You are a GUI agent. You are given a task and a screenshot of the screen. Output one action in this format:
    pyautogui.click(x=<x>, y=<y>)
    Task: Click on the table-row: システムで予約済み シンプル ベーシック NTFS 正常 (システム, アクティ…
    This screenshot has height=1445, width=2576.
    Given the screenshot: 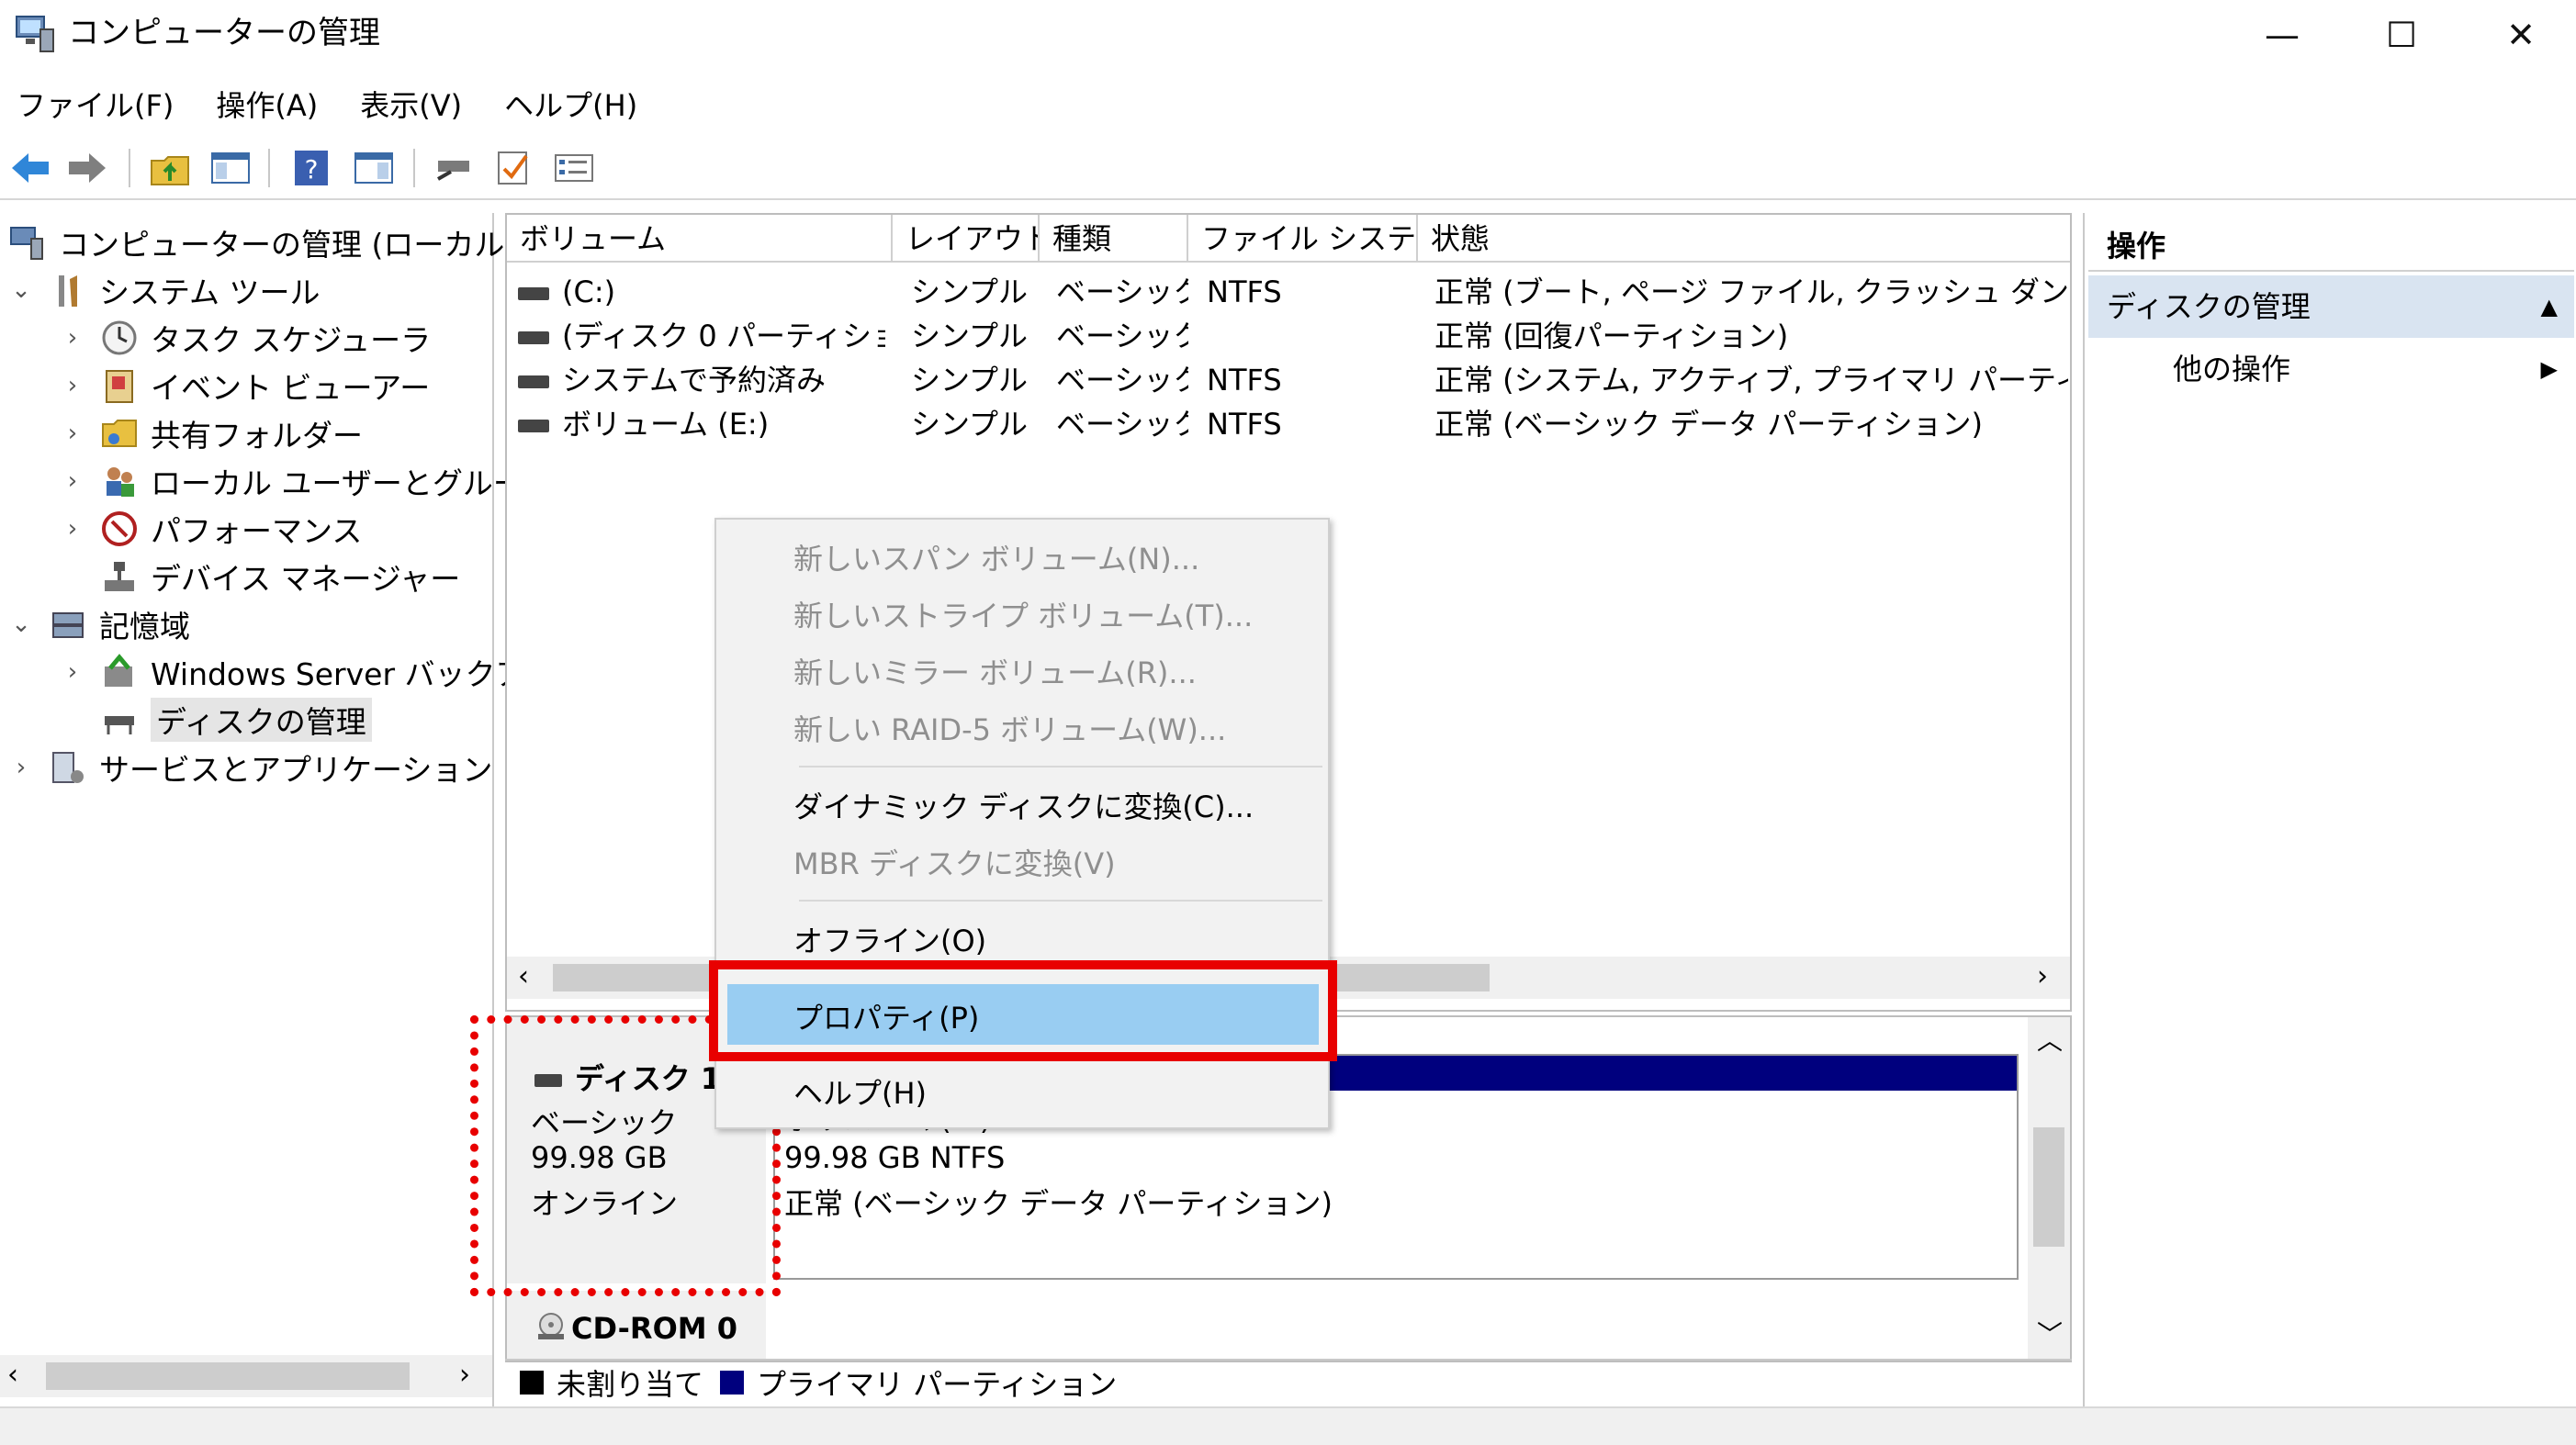 What is the action you would take?
    pyautogui.click(x=1288, y=380)
    